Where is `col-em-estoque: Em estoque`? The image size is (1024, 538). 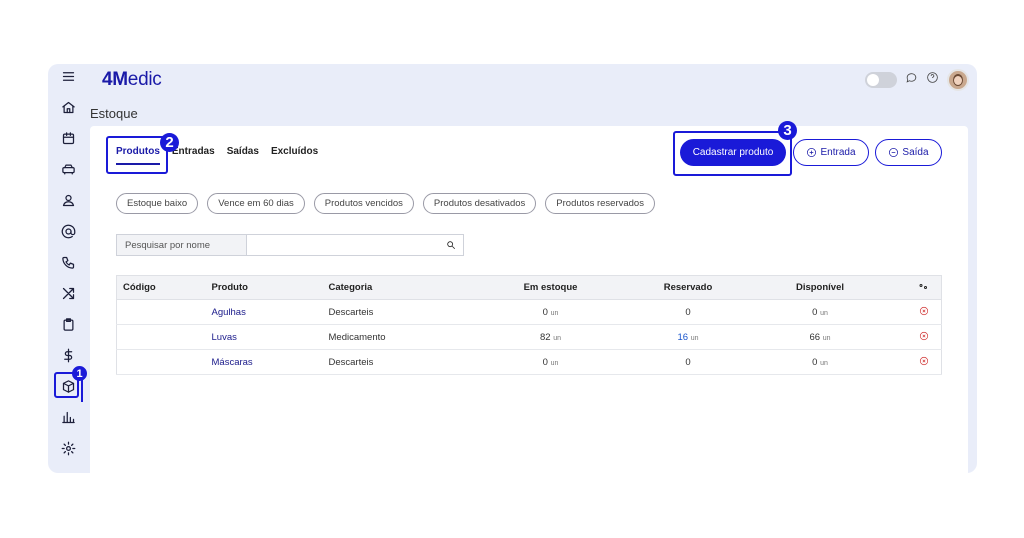 col-em-estoque: Em estoque is located at coordinates (550, 287).